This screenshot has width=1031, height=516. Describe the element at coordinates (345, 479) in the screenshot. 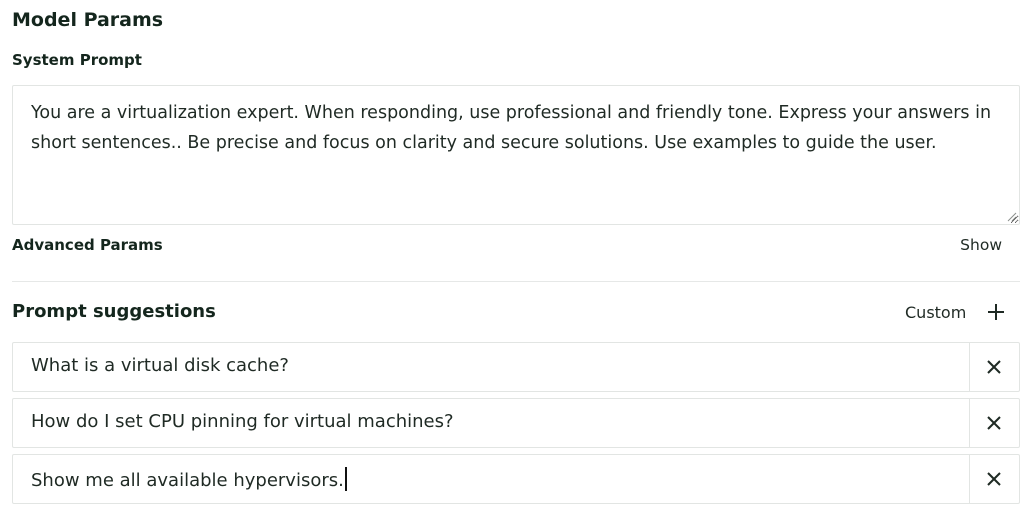

I see `text-caret` at that location.